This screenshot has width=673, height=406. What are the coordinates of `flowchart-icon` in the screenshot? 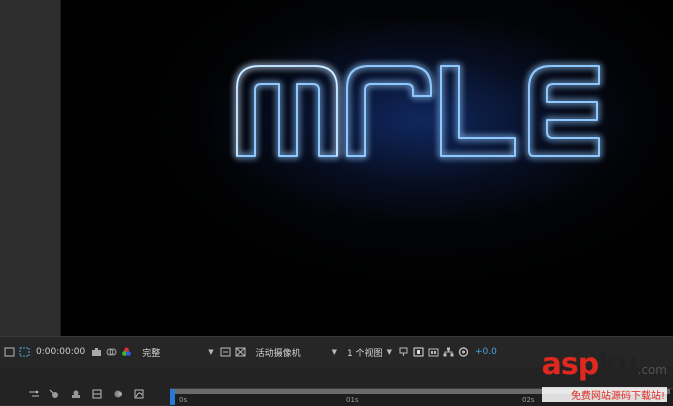 It's located at (448, 352).